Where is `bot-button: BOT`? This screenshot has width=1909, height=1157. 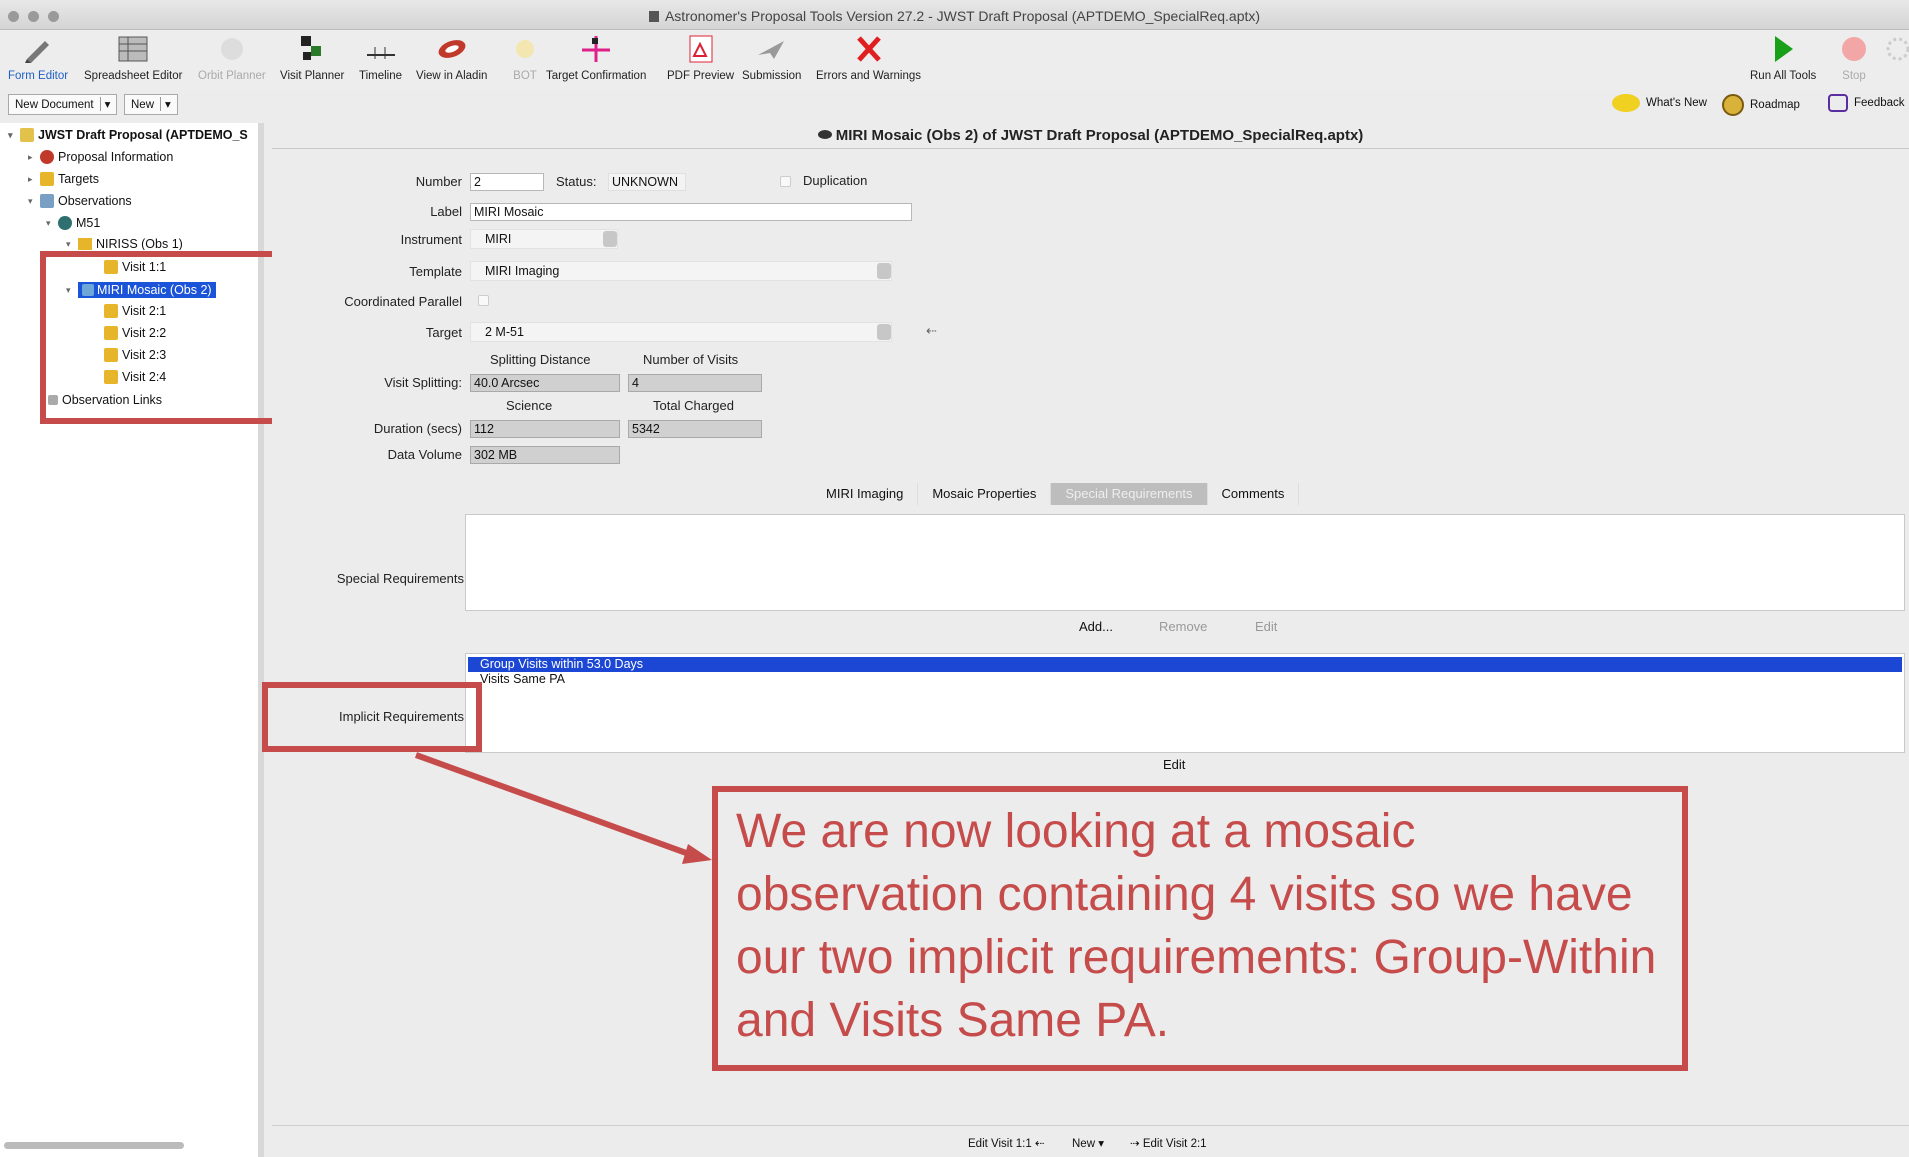 bot-button: BOT is located at coordinates (525, 57).